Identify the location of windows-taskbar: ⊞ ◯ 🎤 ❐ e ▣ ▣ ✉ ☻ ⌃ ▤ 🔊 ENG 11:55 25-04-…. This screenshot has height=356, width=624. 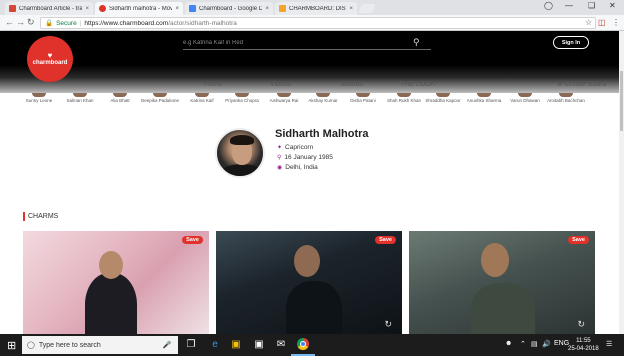
(312, 345).